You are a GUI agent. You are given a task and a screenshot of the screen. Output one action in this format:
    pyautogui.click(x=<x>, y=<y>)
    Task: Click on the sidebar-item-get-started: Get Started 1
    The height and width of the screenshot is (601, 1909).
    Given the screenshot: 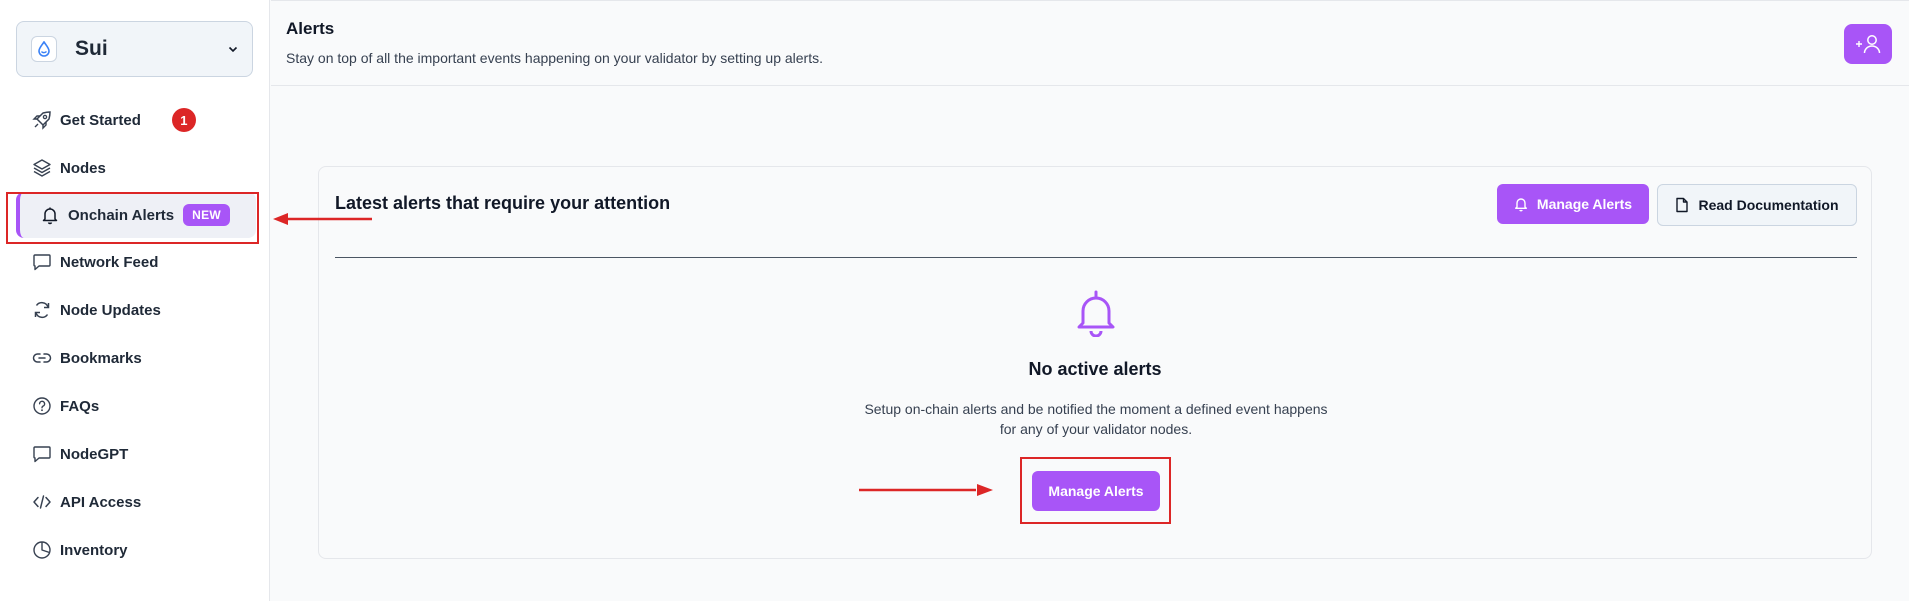 What is the action you would take?
    pyautogui.click(x=135, y=120)
    